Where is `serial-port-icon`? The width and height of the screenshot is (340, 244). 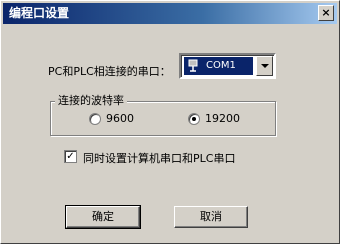 serial-port-icon is located at coordinates (193, 65).